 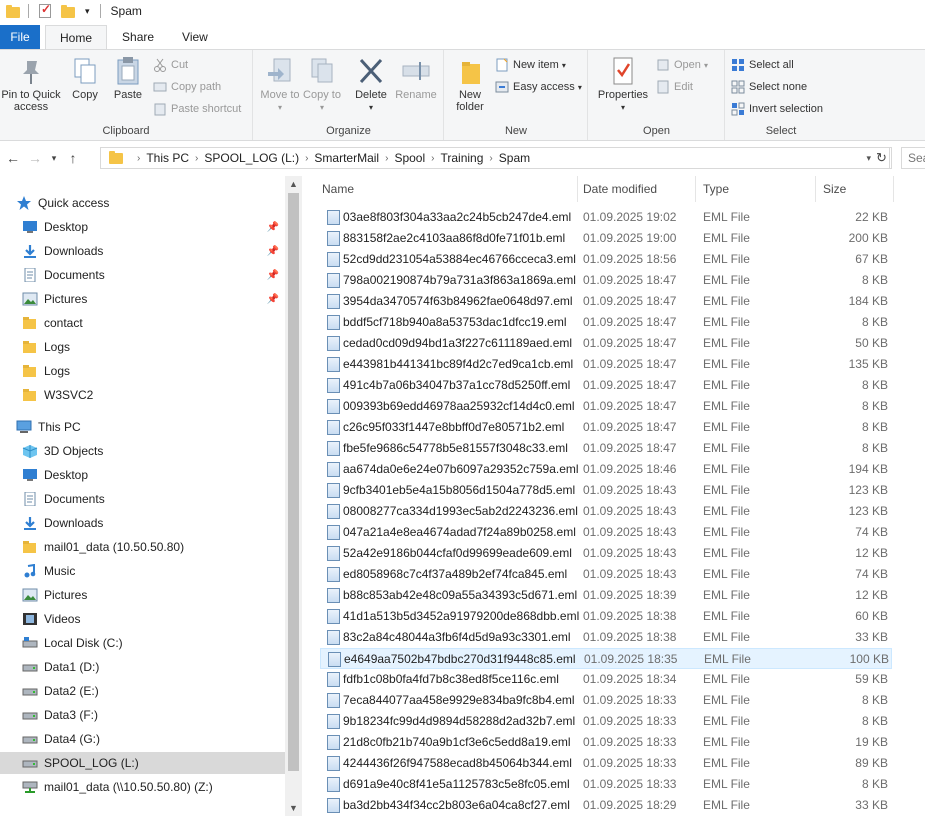 What do you see at coordinates (409, 158) in the screenshot?
I see `breadcrumb-spool: Spool` at bounding box center [409, 158].